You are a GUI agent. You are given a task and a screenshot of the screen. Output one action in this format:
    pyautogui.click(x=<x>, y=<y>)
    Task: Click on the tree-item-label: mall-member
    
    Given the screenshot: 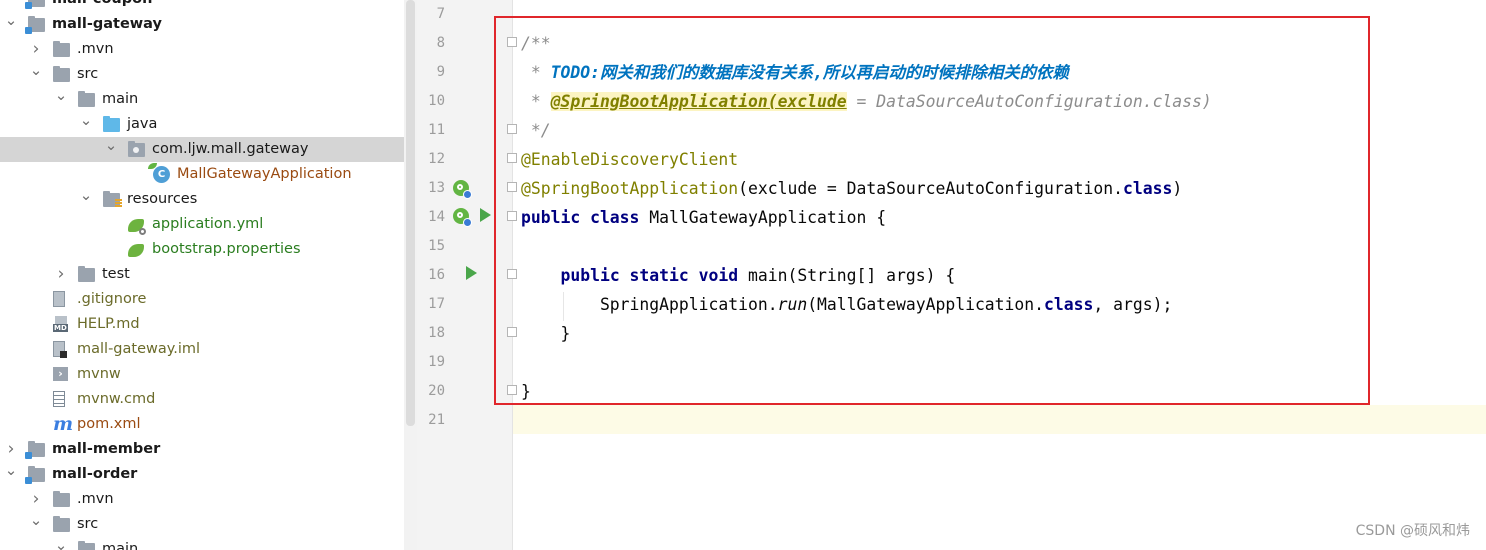 What is the action you would take?
    pyautogui.click(x=106, y=449)
    